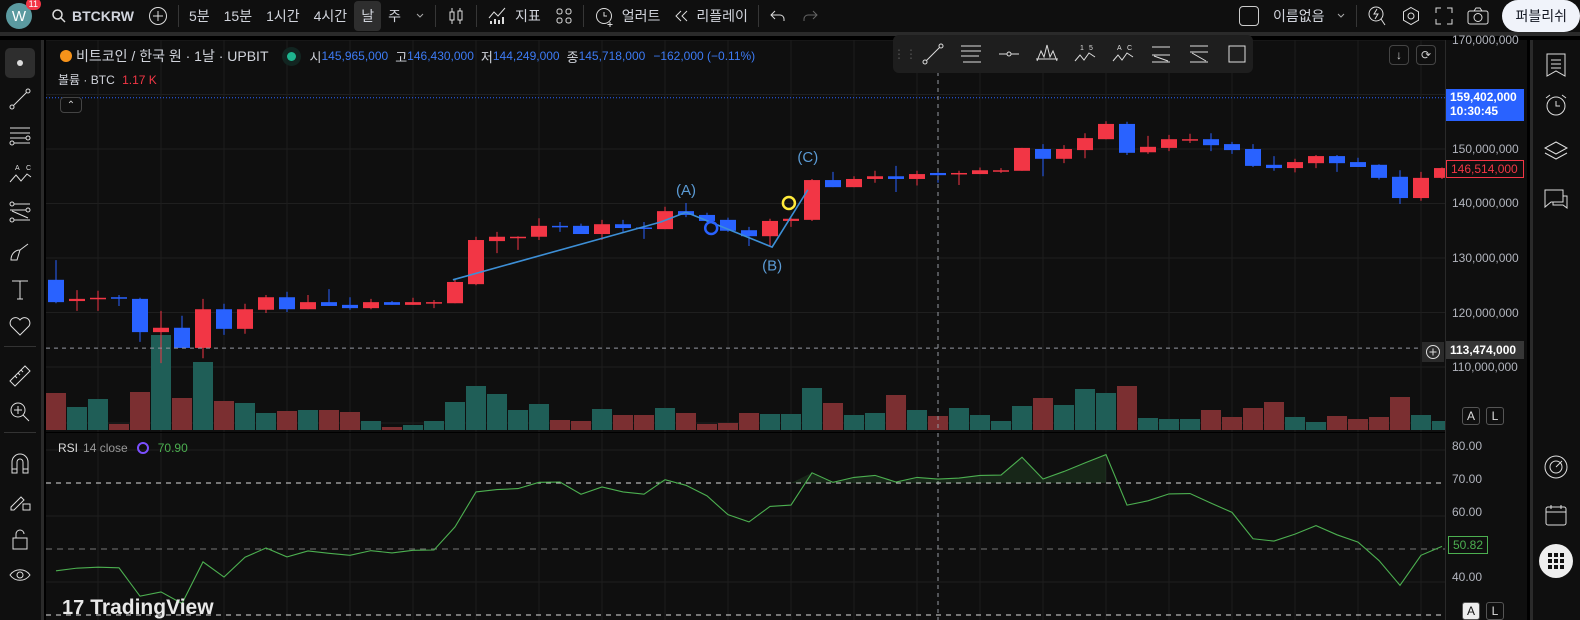 This screenshot has height=620, width=1580. I want to click on rsi-axis-tick: 40.00, so click(1467, 577).